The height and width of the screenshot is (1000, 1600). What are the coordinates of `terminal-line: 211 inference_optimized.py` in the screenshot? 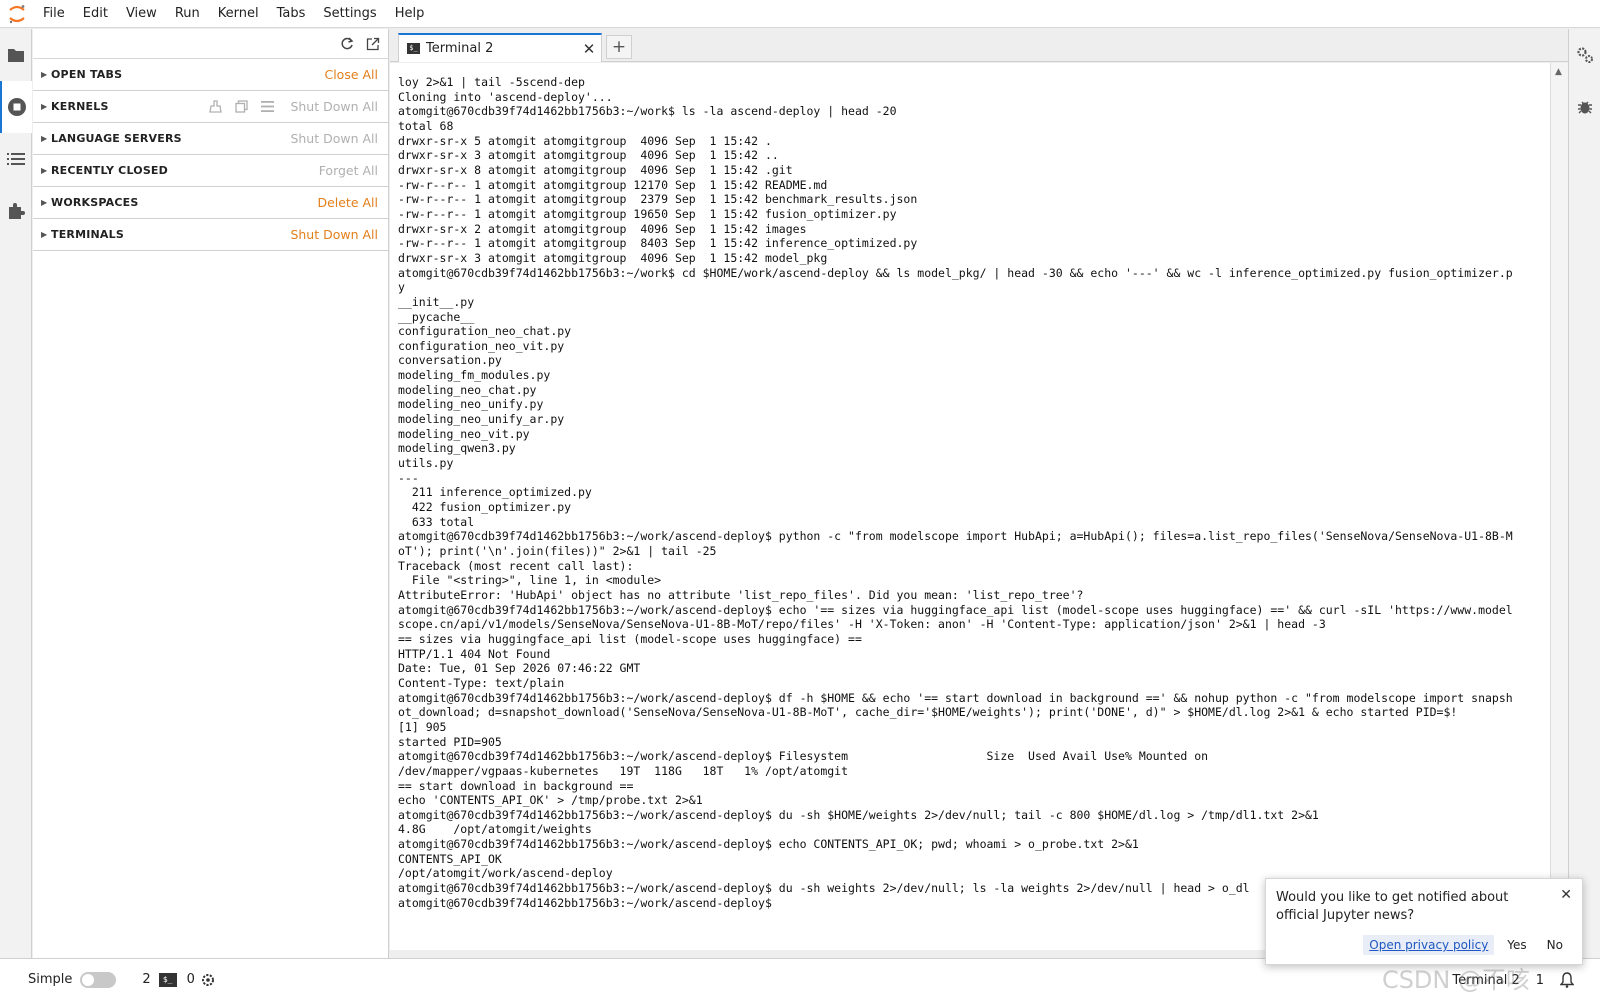 It's located at (495, 492).